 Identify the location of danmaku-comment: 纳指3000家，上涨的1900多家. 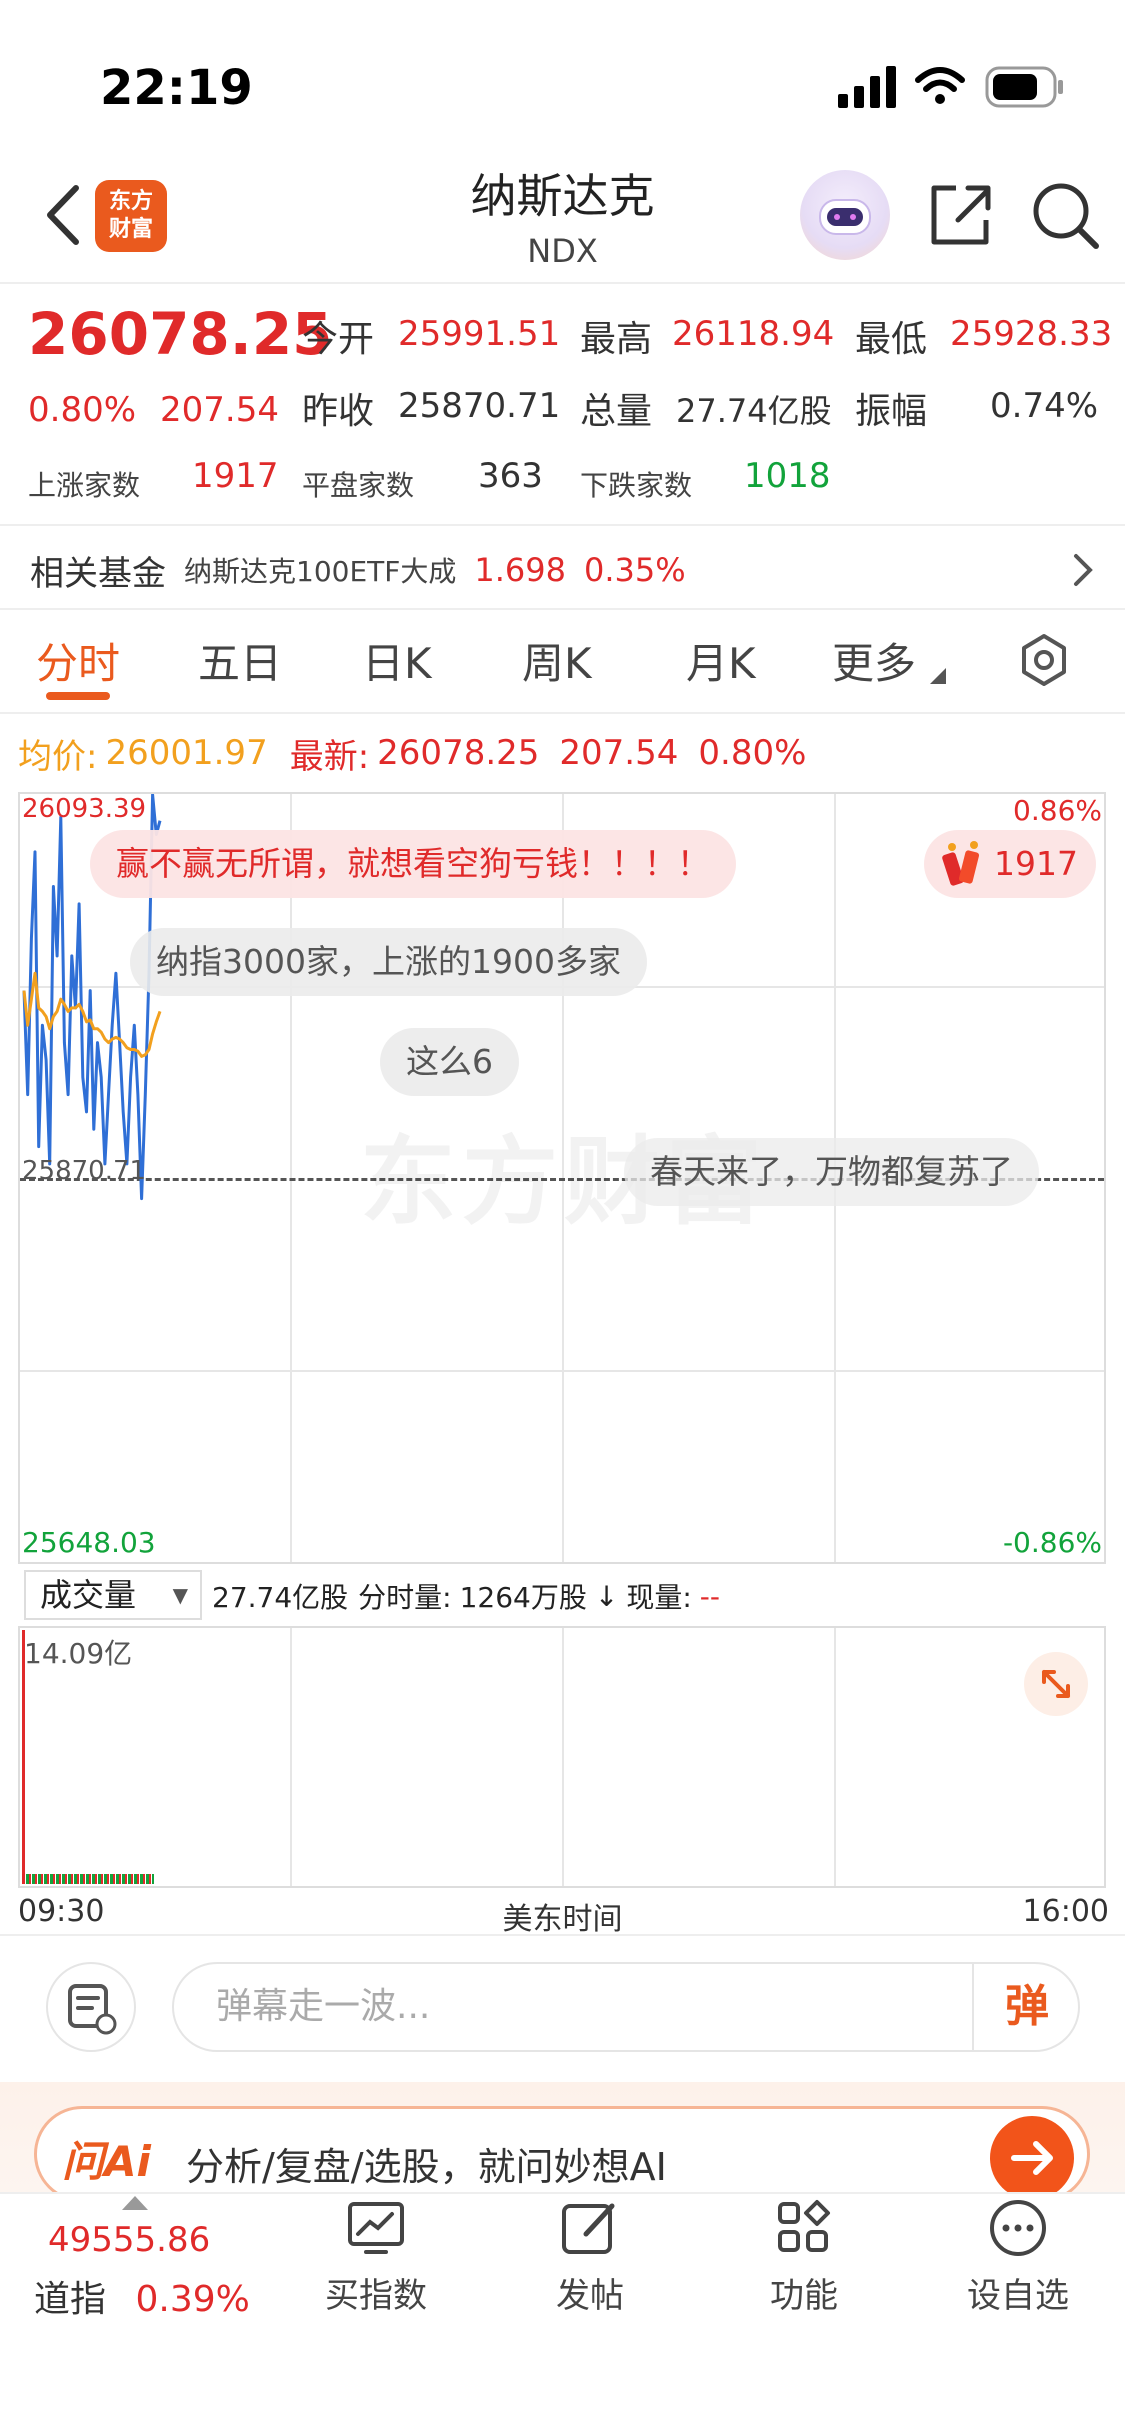
(388, 962).